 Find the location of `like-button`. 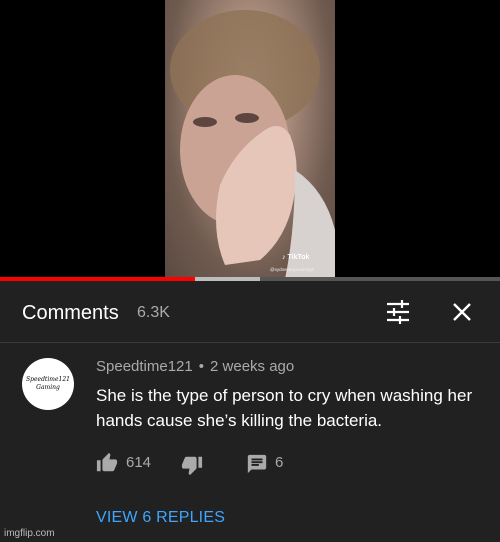

like-button is located at coordinates (107, 463).